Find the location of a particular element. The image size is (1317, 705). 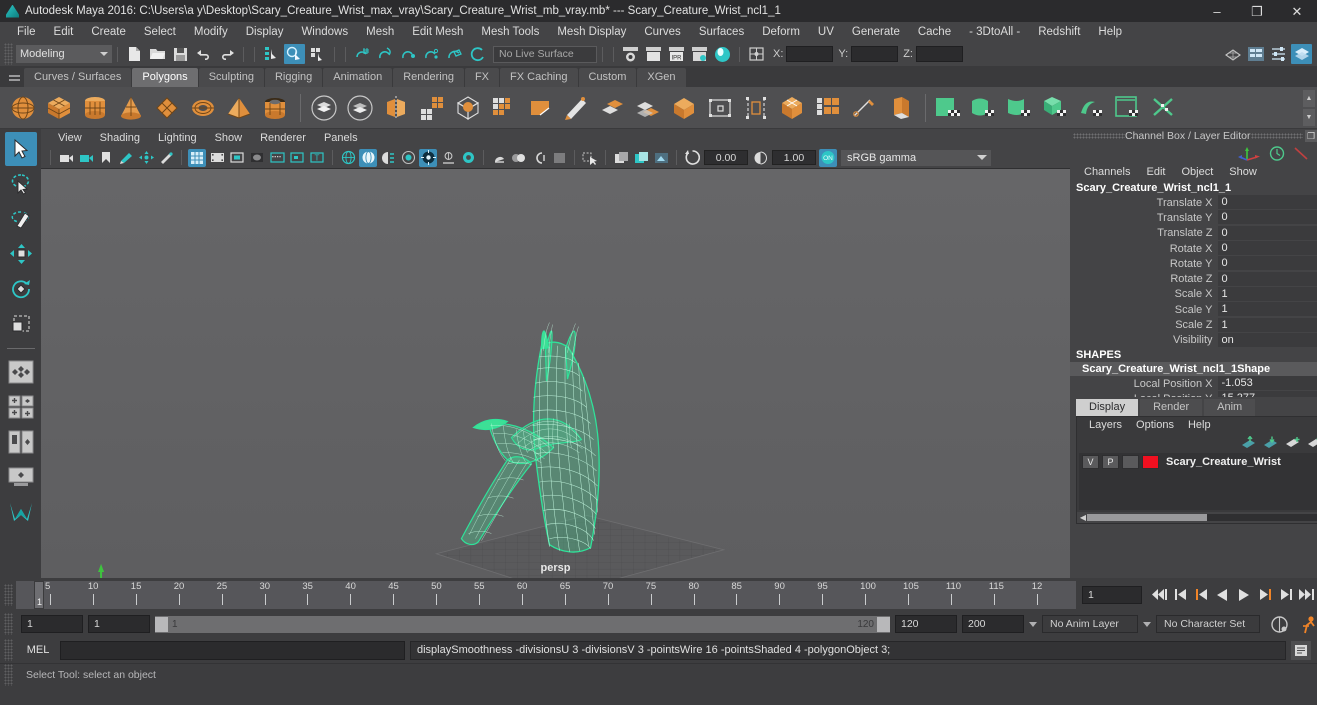

menu-redshift: Redshift is located at coordinates (1059, 32).